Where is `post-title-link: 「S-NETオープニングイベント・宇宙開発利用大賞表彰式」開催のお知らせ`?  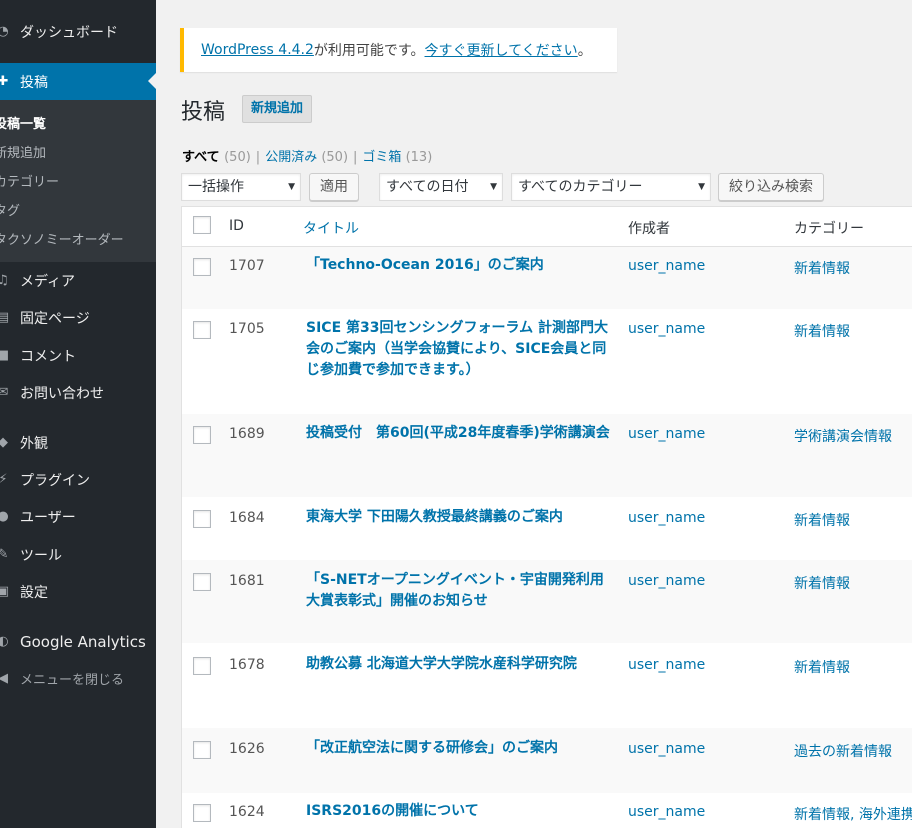
post-title-link: 「S-NETオープニングイベント・宇宙開発利用大賞表彰式」開催のお知らせ is located at coordinates (458, 591).